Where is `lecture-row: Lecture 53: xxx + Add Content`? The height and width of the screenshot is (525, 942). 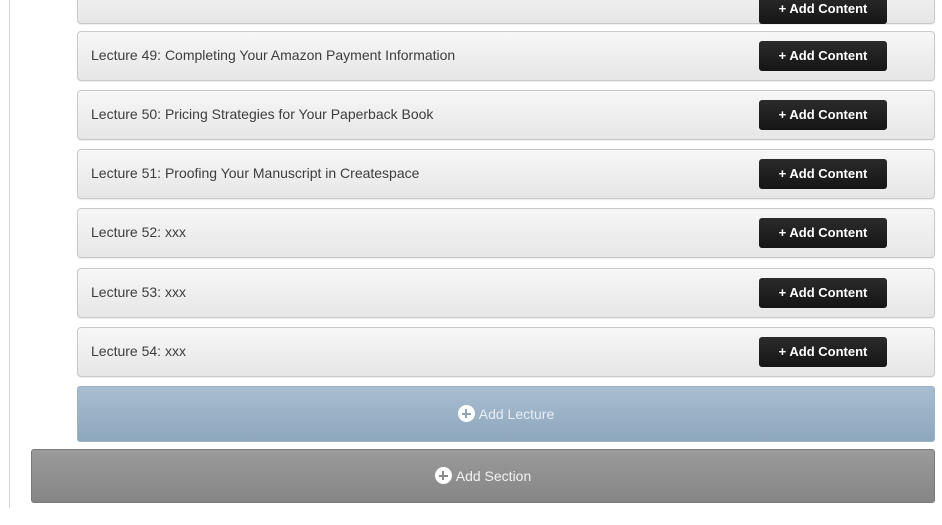
lecture-row: Lecture 53: xxx + Add Content is located at coordinates (506, 293).